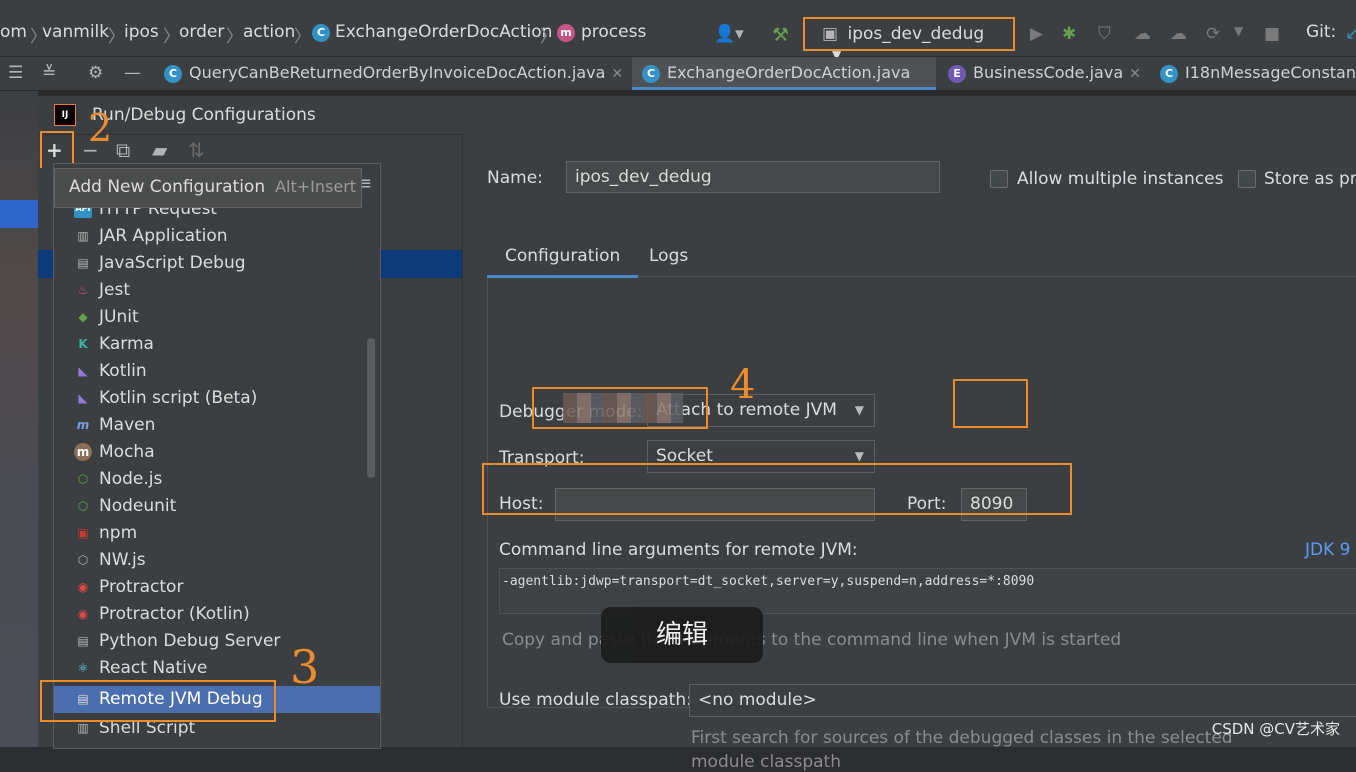 The width and height of the screenshot is (1356, 772). I want to click on breadcrumb-item: order, so click(201, 32).